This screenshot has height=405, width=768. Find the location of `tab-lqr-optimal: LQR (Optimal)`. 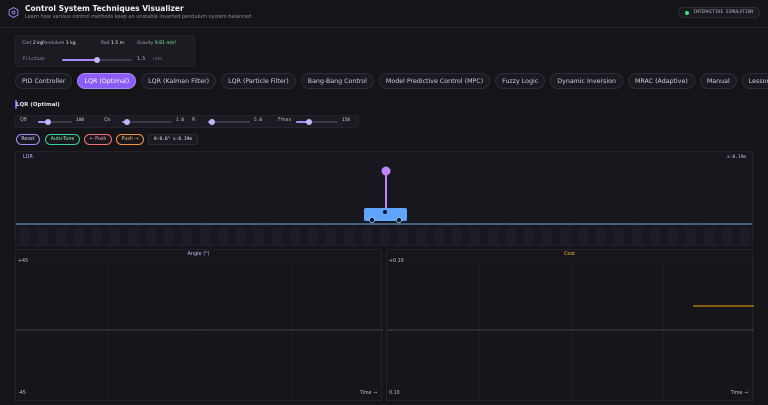

tab-lqr-optimal: LQR (Optimal) is located at coordinates (107, 81).